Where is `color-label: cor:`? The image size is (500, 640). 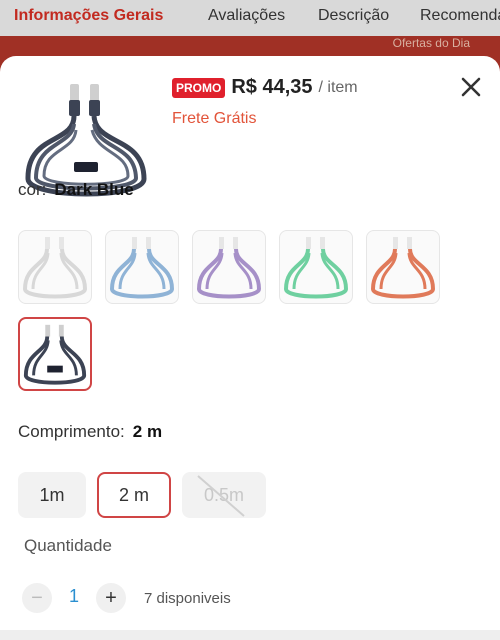 color-label: cor: is located at coordinates (32, 189).